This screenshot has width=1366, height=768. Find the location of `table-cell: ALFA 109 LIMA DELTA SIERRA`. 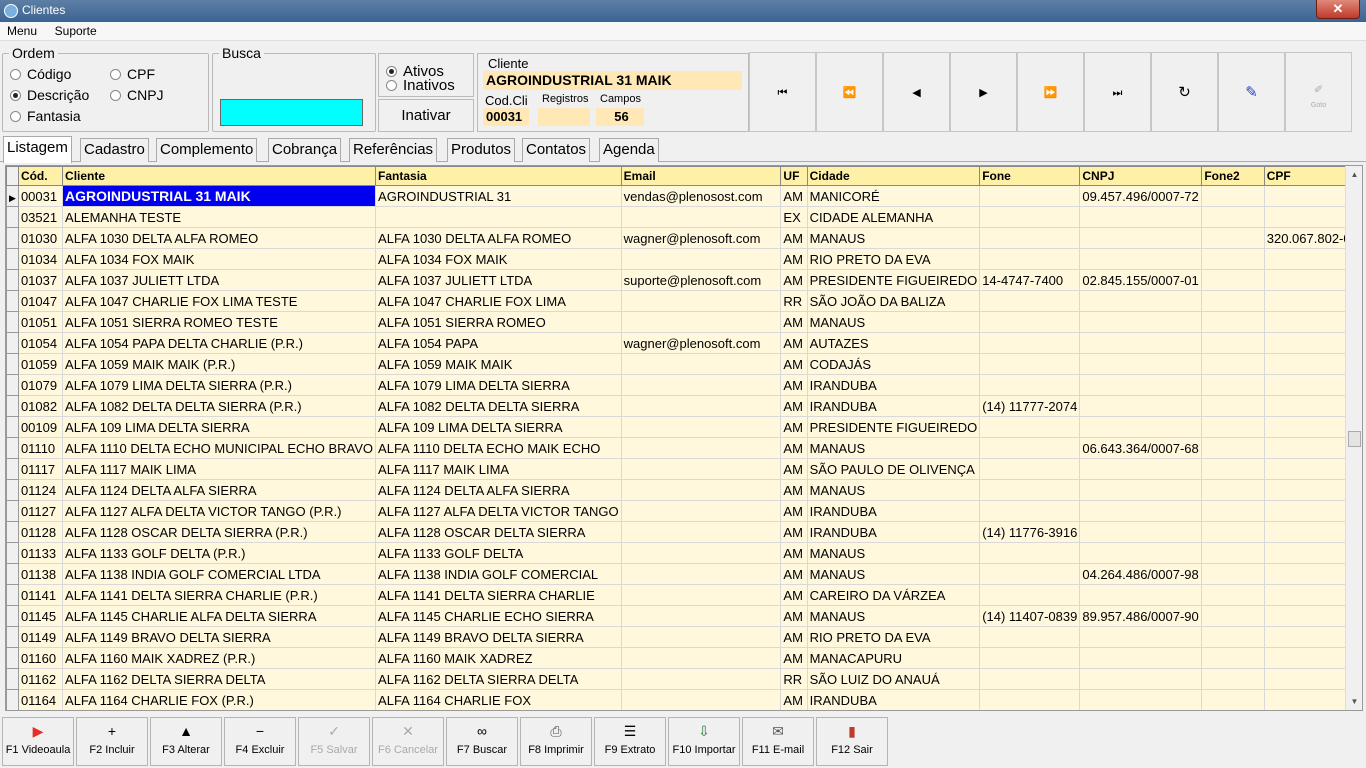

table-cell: ALFA 109 LIMA DELTA SIERRA is located at coordinates (498, 427).